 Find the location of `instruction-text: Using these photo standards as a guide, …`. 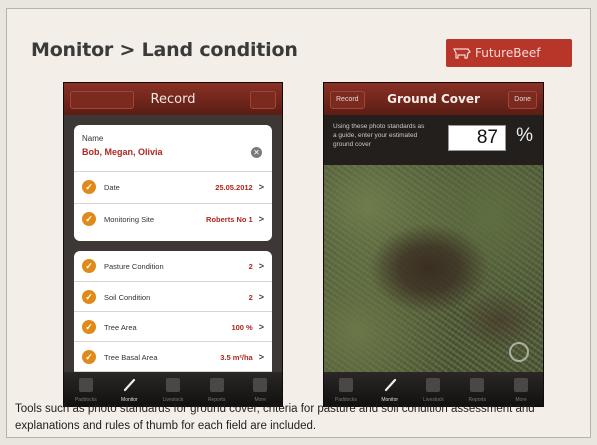

instruction-text: Using these photo standards as a guide, … is located at coordinates (379, 135).